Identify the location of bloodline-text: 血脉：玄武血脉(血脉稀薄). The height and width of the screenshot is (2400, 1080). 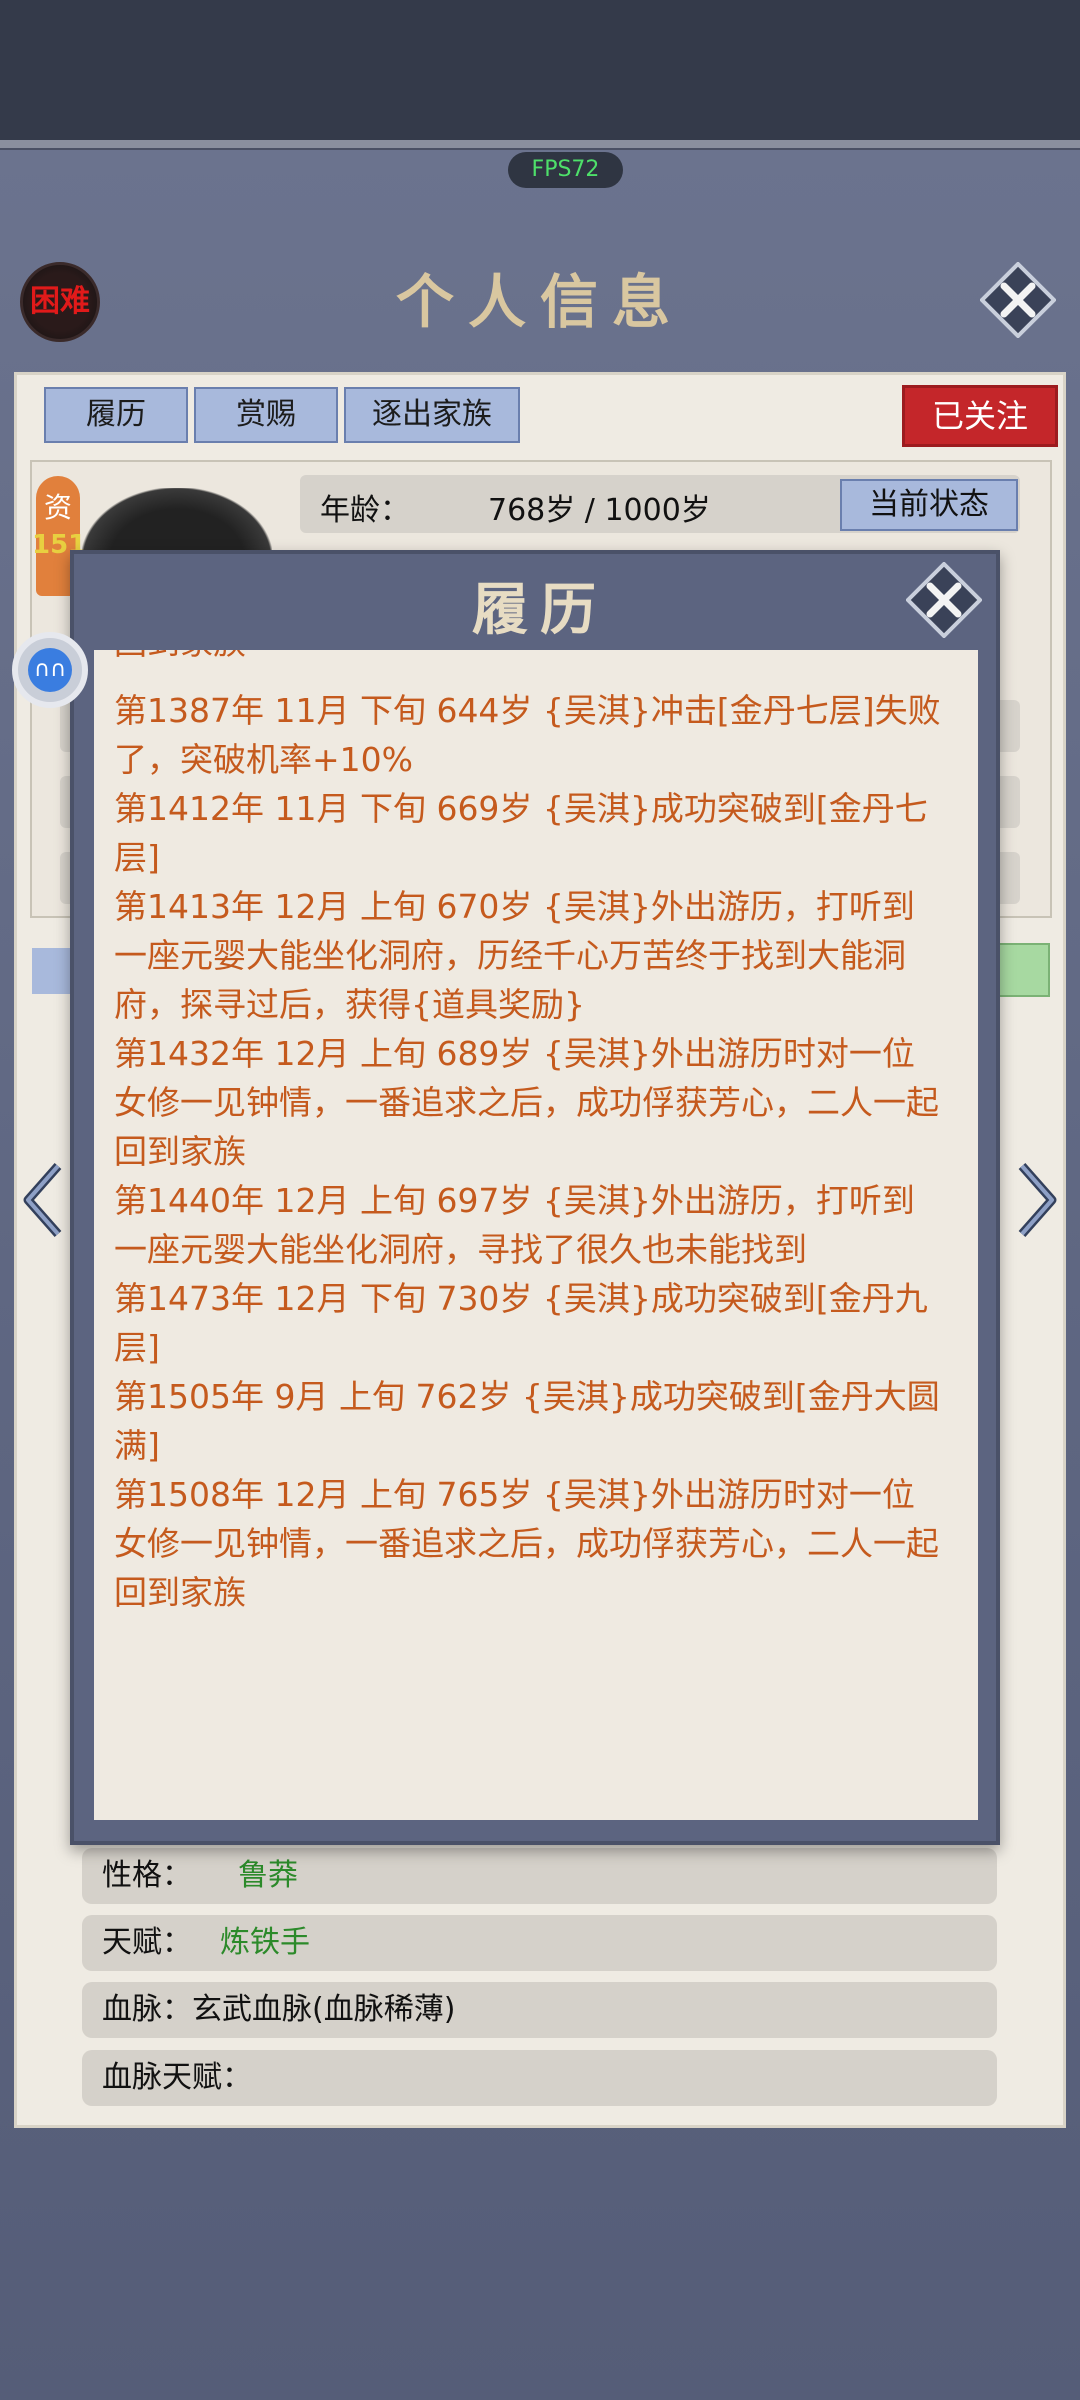
(279, 2009).